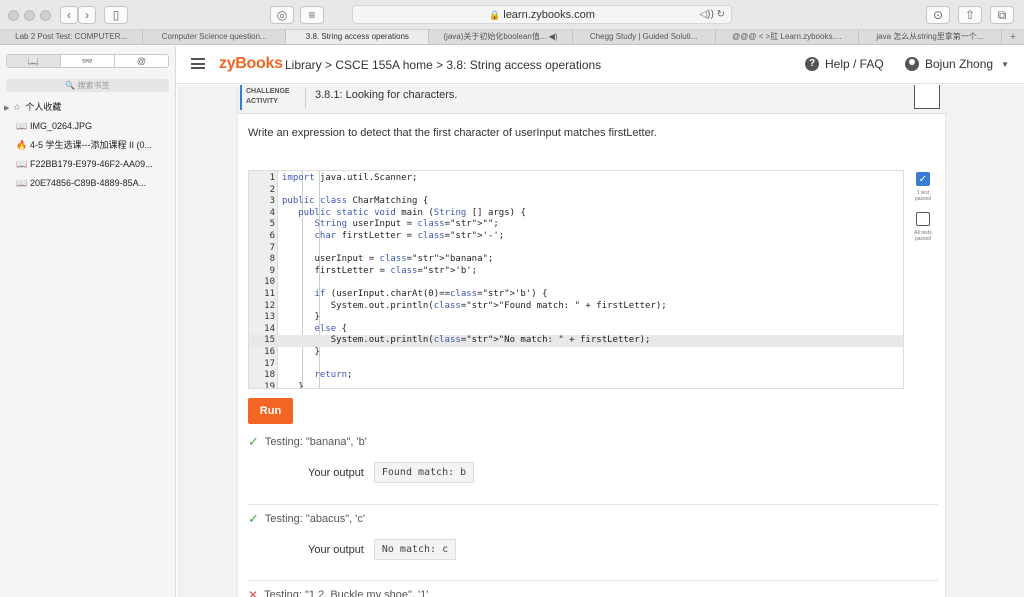  I want to click on help-icon: ?, so click(812, 64).